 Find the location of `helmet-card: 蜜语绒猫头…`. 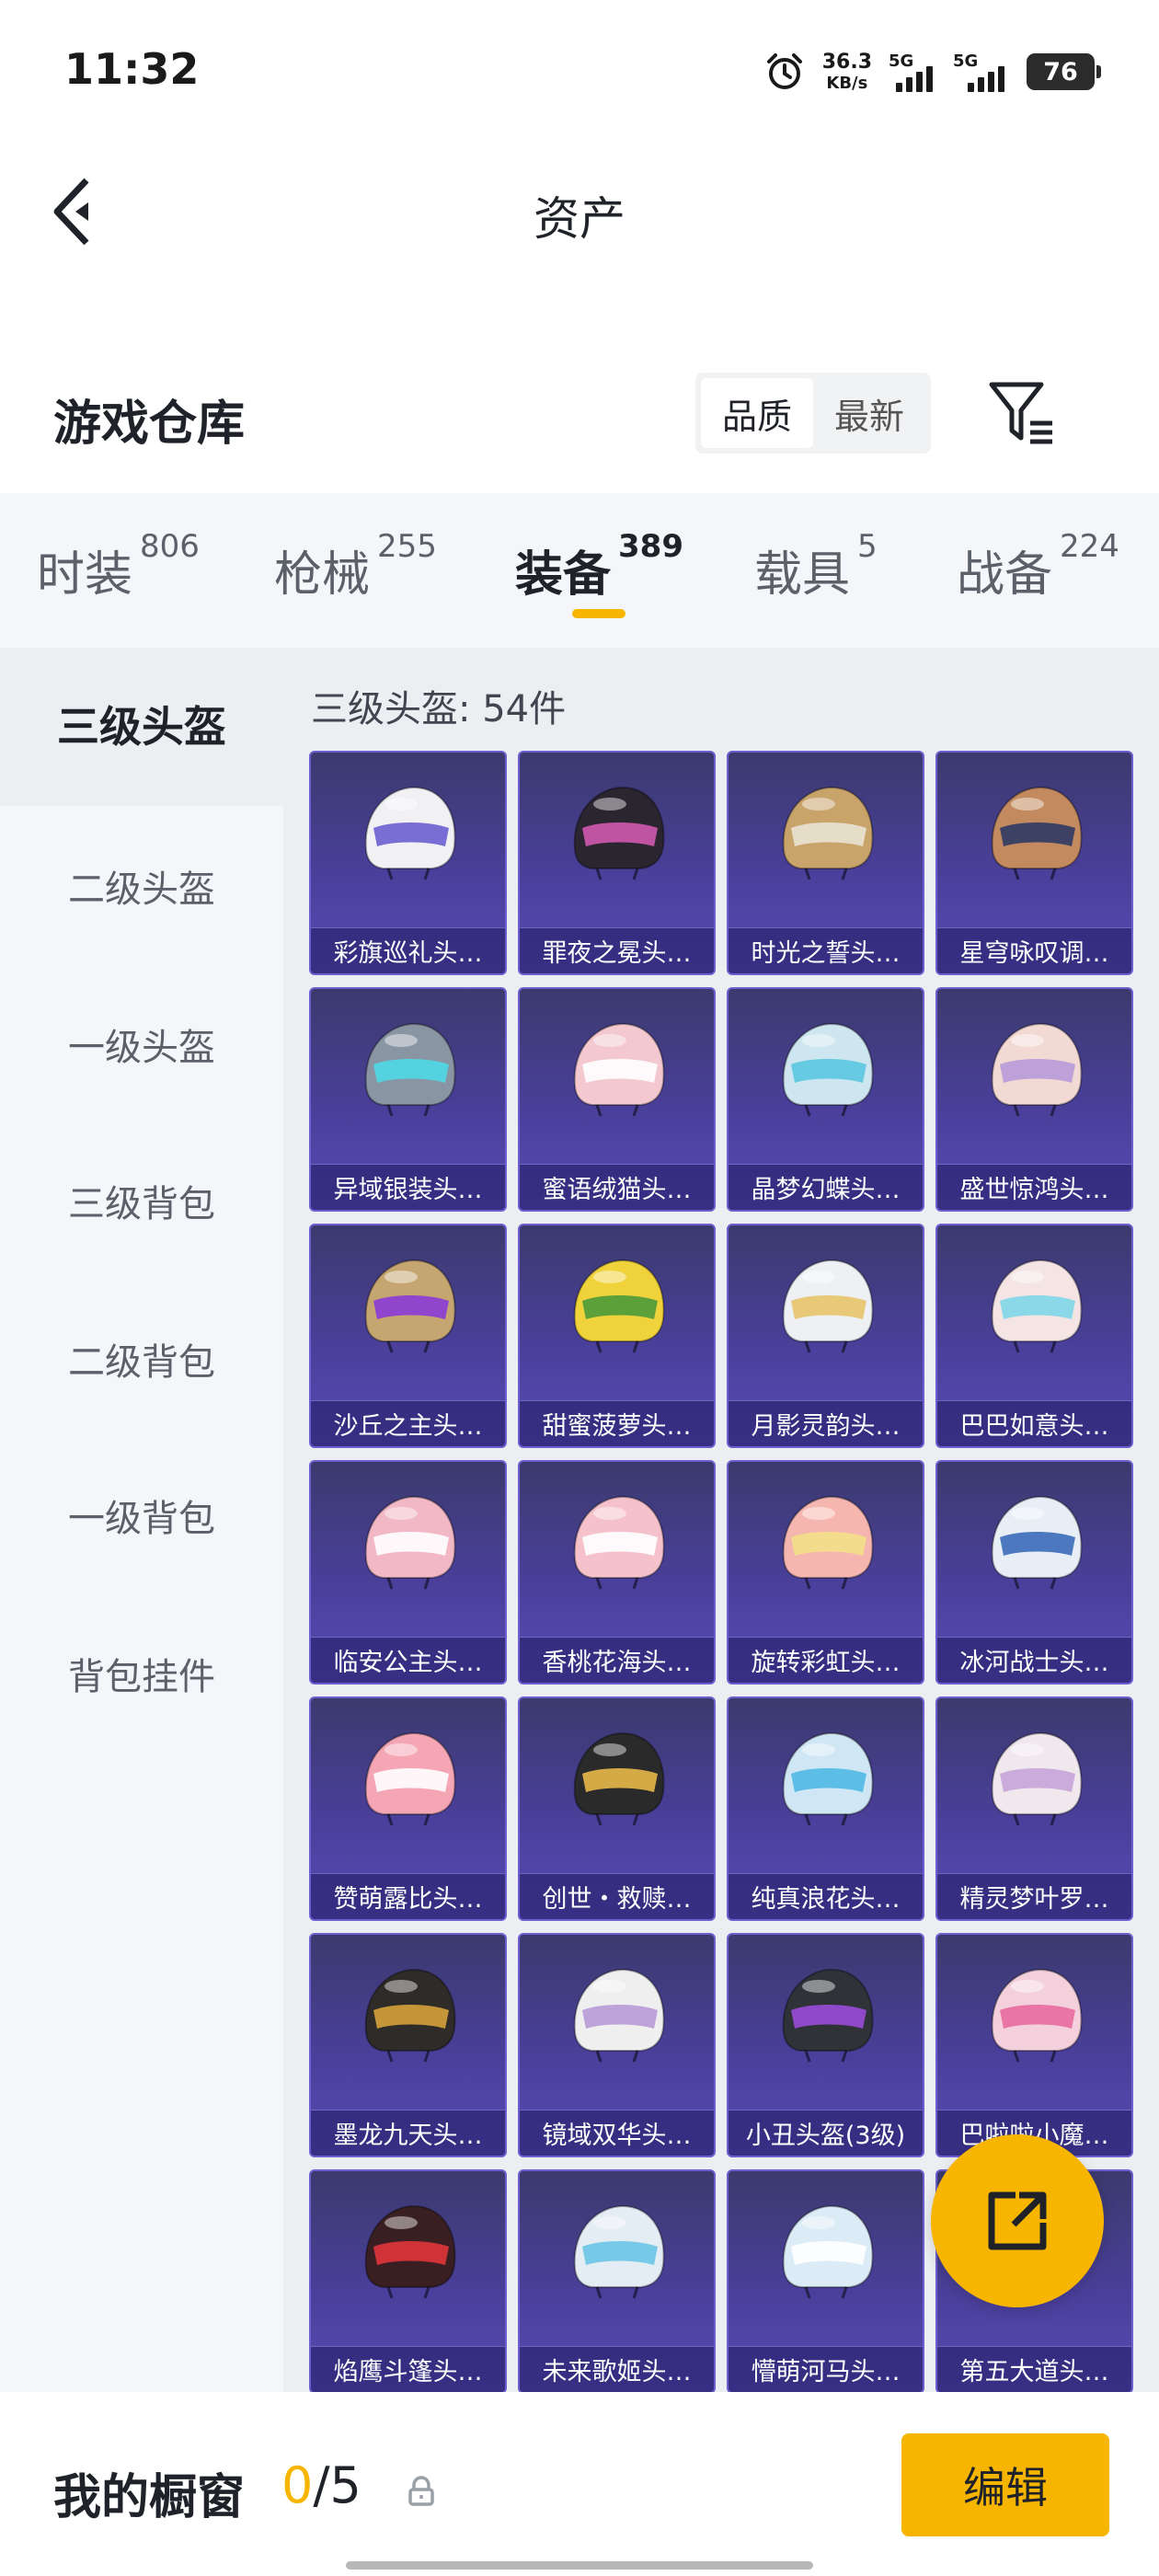

helmet-card: 蜜语绒猫头… is located at coordinates (617, 1099).